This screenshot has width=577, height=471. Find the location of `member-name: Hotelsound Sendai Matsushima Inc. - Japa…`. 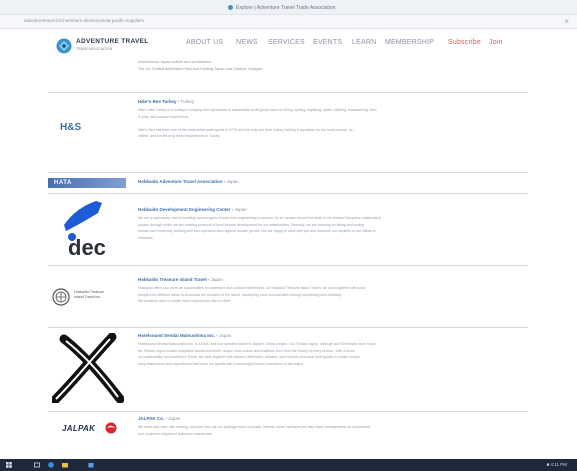

member-name: Hotelsound Sendai Matsushima Inc. - Japa… is located at coordinates (184, 335).